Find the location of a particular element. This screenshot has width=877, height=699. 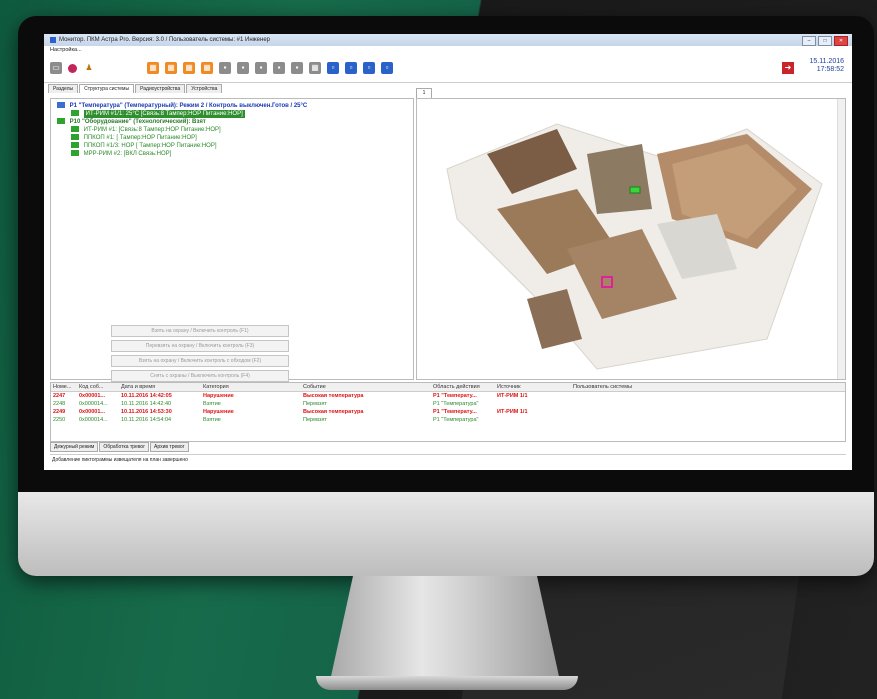

record-icon is located at coordinates (72, 68).